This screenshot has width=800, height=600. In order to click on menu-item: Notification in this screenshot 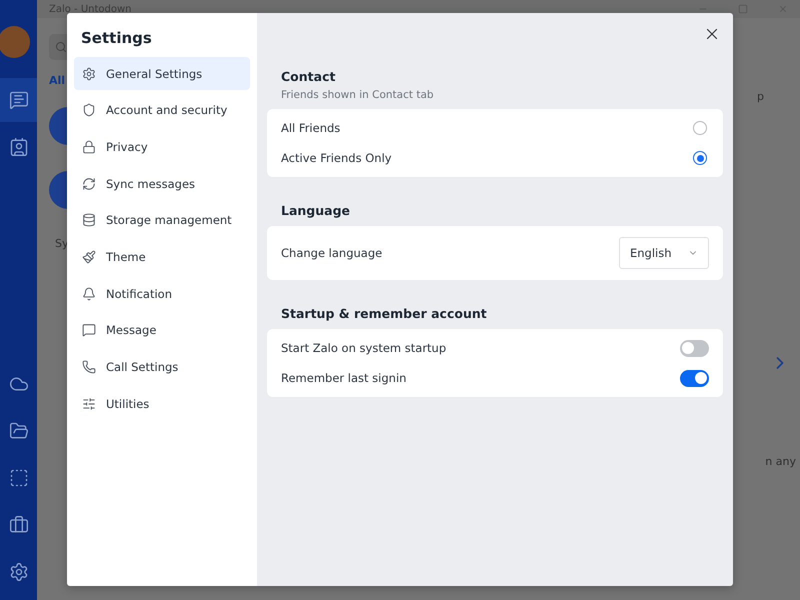, I will do `click(162, 293)`.